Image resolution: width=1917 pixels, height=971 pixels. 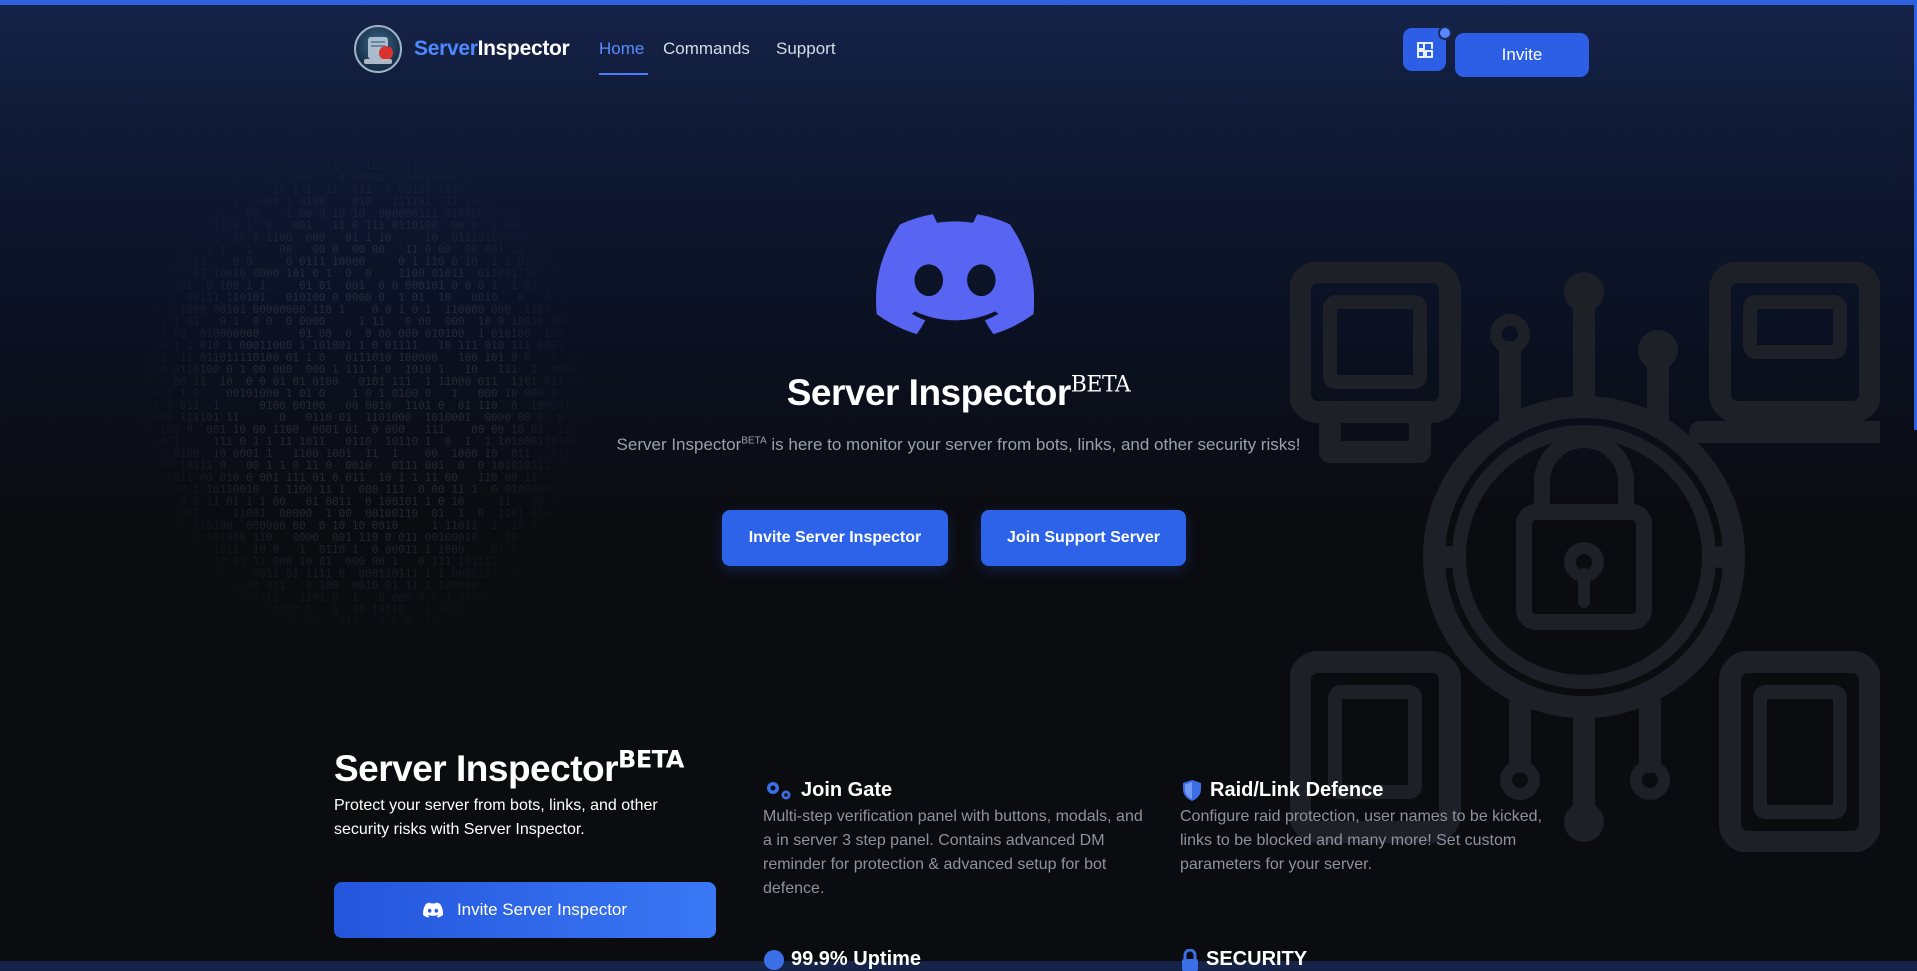 I want to click on feature-security-label: SECURITY, so click(x=1257, y=959).